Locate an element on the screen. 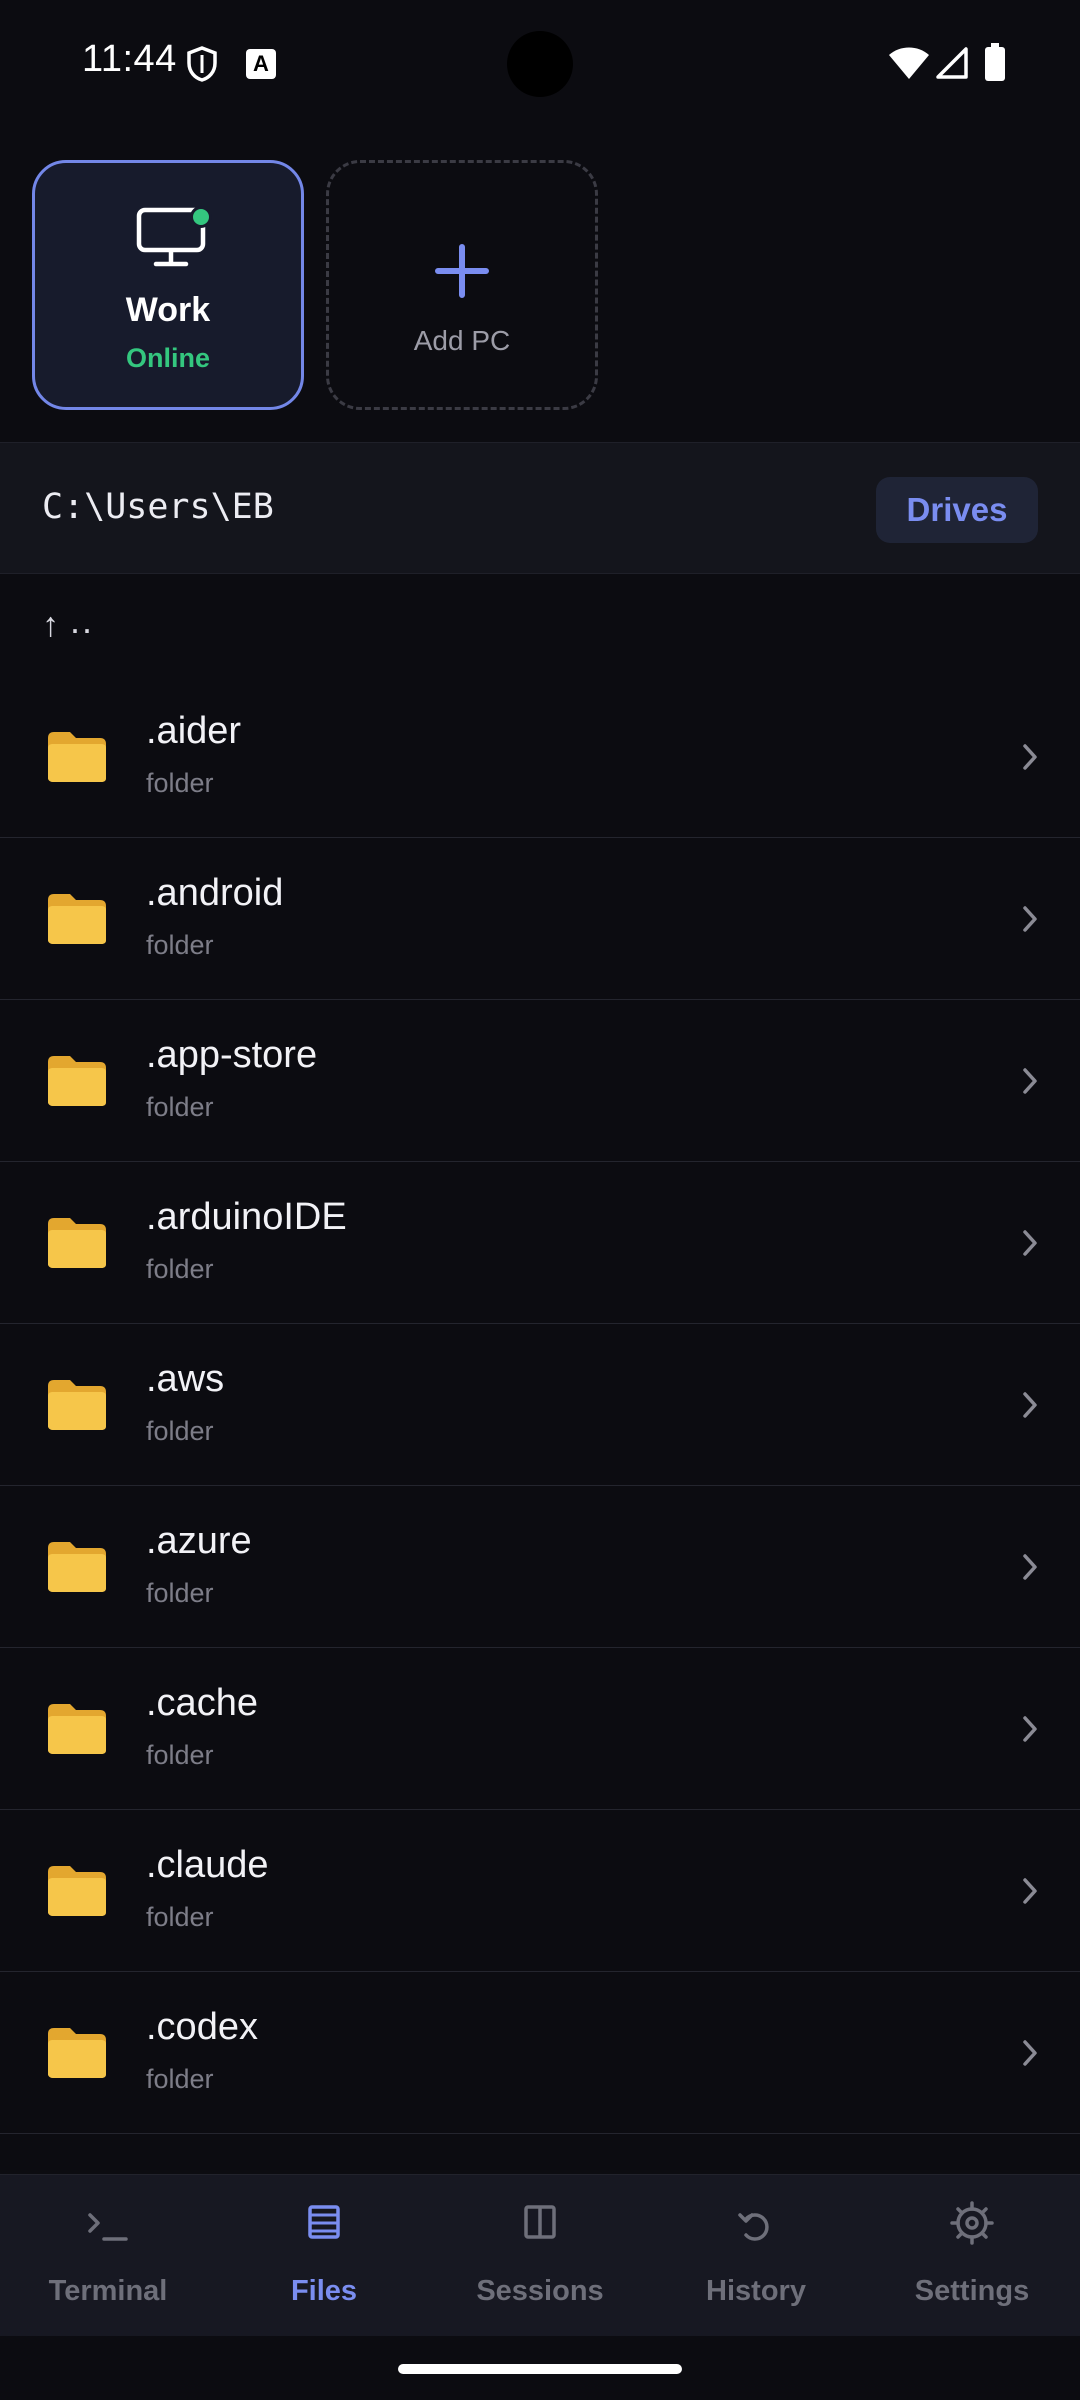 This screenshot has height=2400, width=1080. add-pc-button: Add PC is located at coordinates (462, 285).